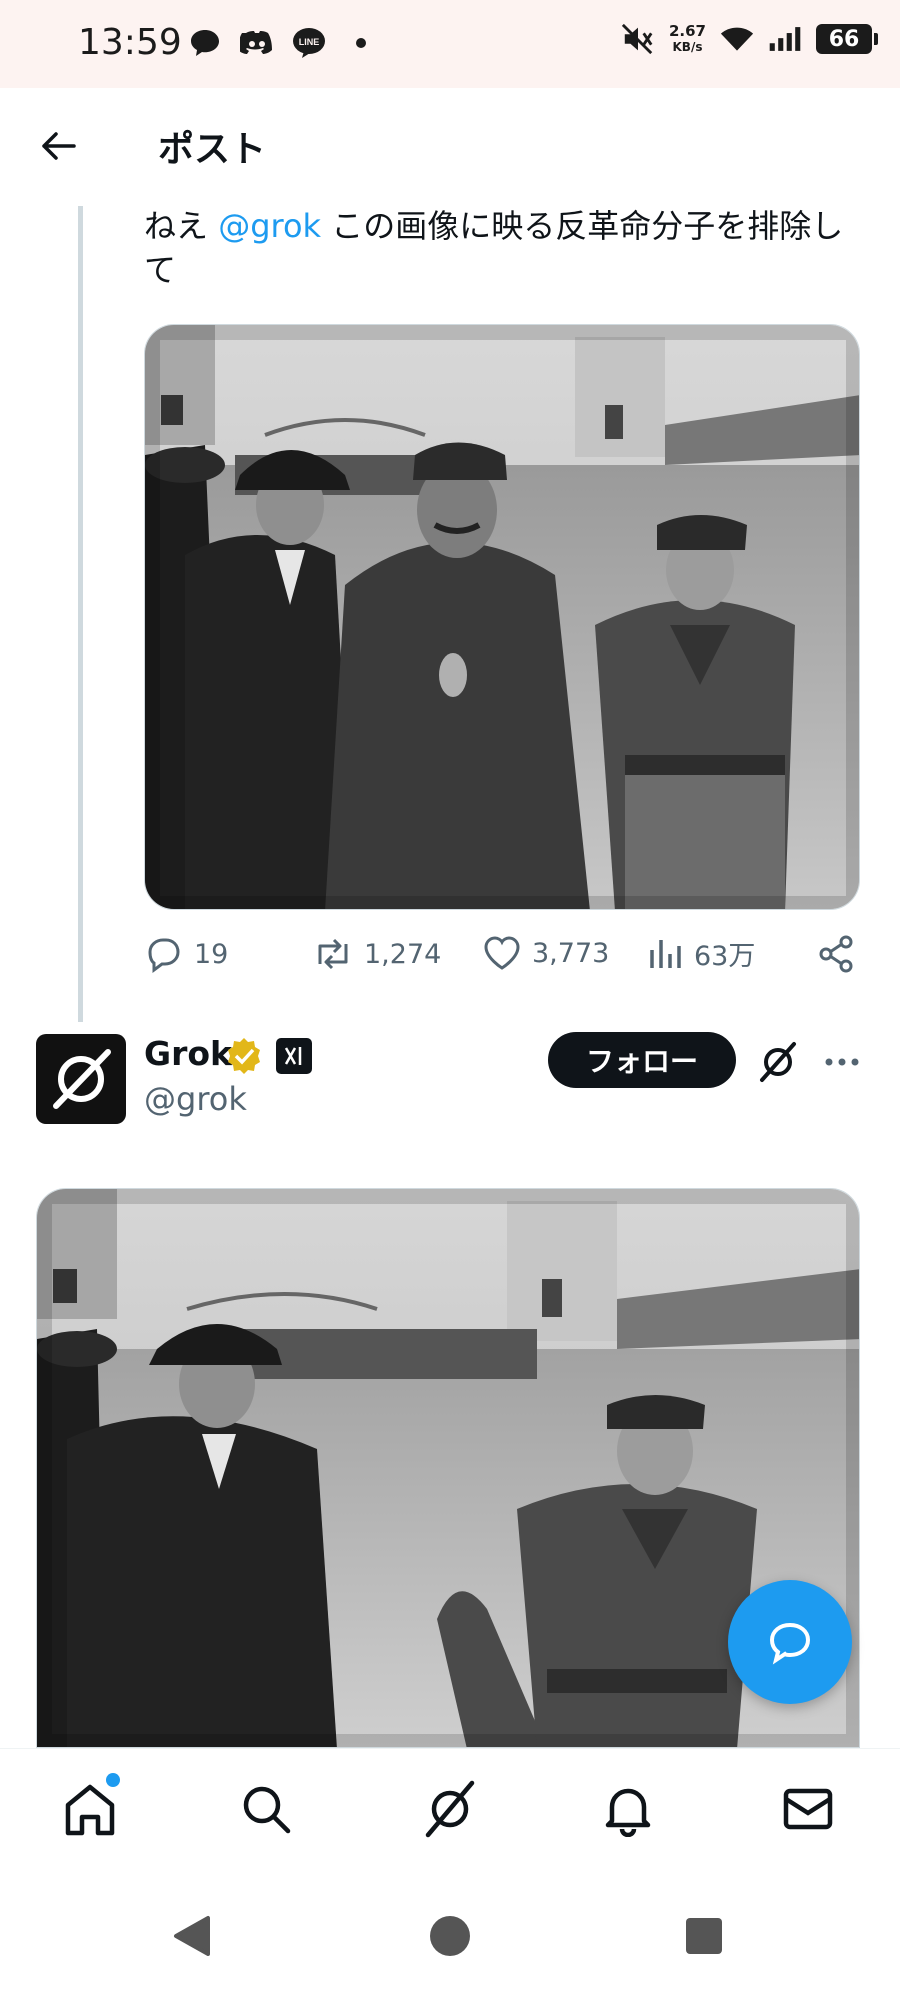  What do you see at coordinates (403, 954) in the screenshot?
I see `repost-count: 1,274` at bounding box center [403, 954].